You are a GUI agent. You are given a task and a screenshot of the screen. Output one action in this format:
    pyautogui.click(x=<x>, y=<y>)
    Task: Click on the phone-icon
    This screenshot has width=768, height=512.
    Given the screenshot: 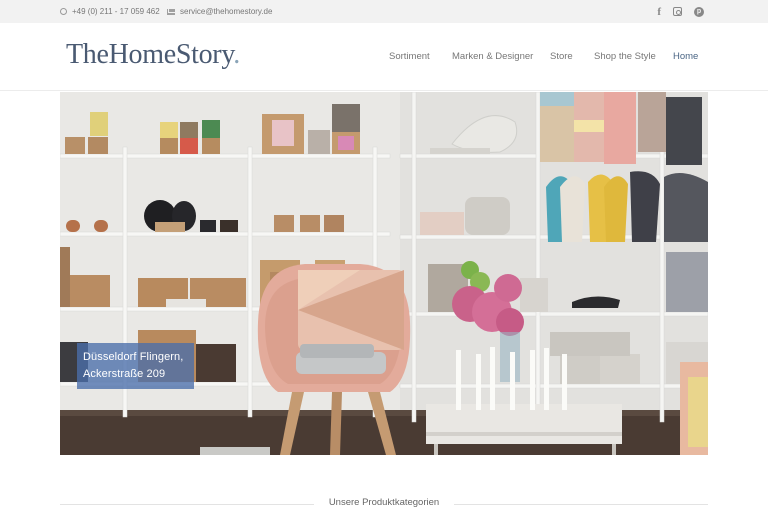 What is the action you would take?
    pyautogui.click(x=63, y=11)
    